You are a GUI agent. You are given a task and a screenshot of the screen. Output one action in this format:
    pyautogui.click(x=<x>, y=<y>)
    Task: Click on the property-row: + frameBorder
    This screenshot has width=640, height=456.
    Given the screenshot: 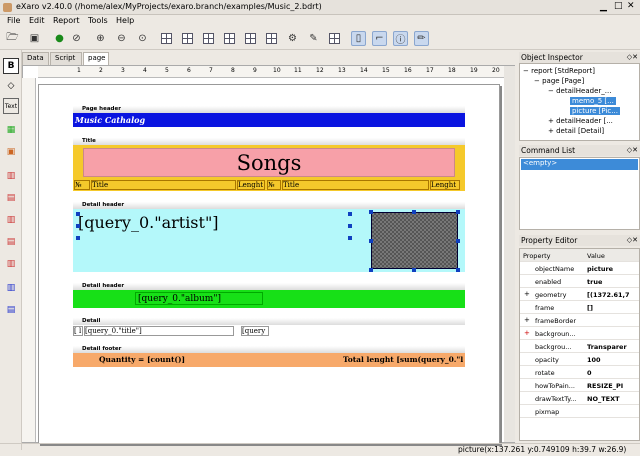 What is the action you would take?
    pyautogui.click(x=579, y=320)
    